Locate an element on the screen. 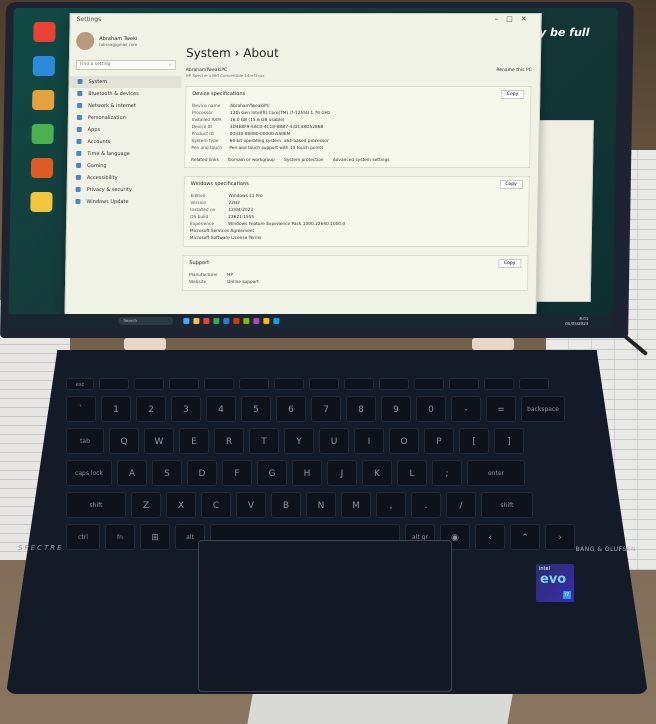 This screenshot has height=724, width=656. key: B is located at coordinates (286, 505).